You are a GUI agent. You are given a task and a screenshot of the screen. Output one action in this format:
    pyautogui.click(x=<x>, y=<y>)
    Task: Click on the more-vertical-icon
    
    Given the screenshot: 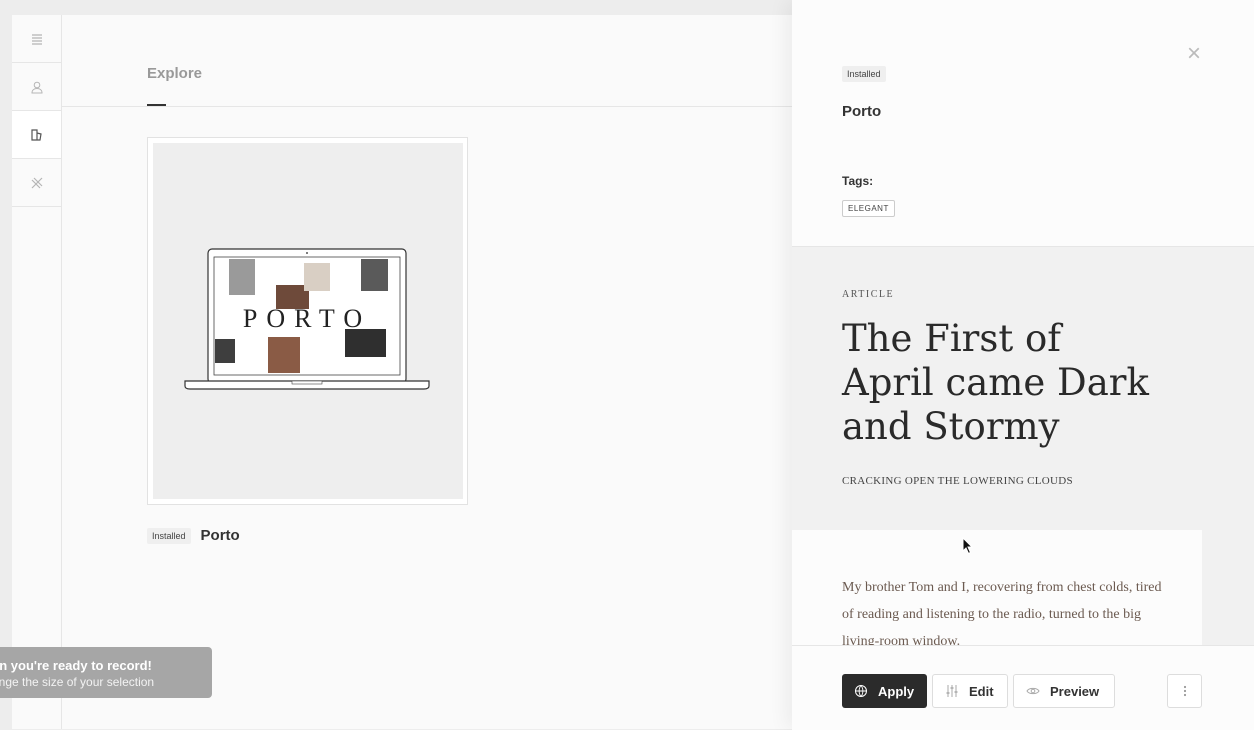 What is the action you would take?
    pyautogui.click(x=1184, y=691)
    